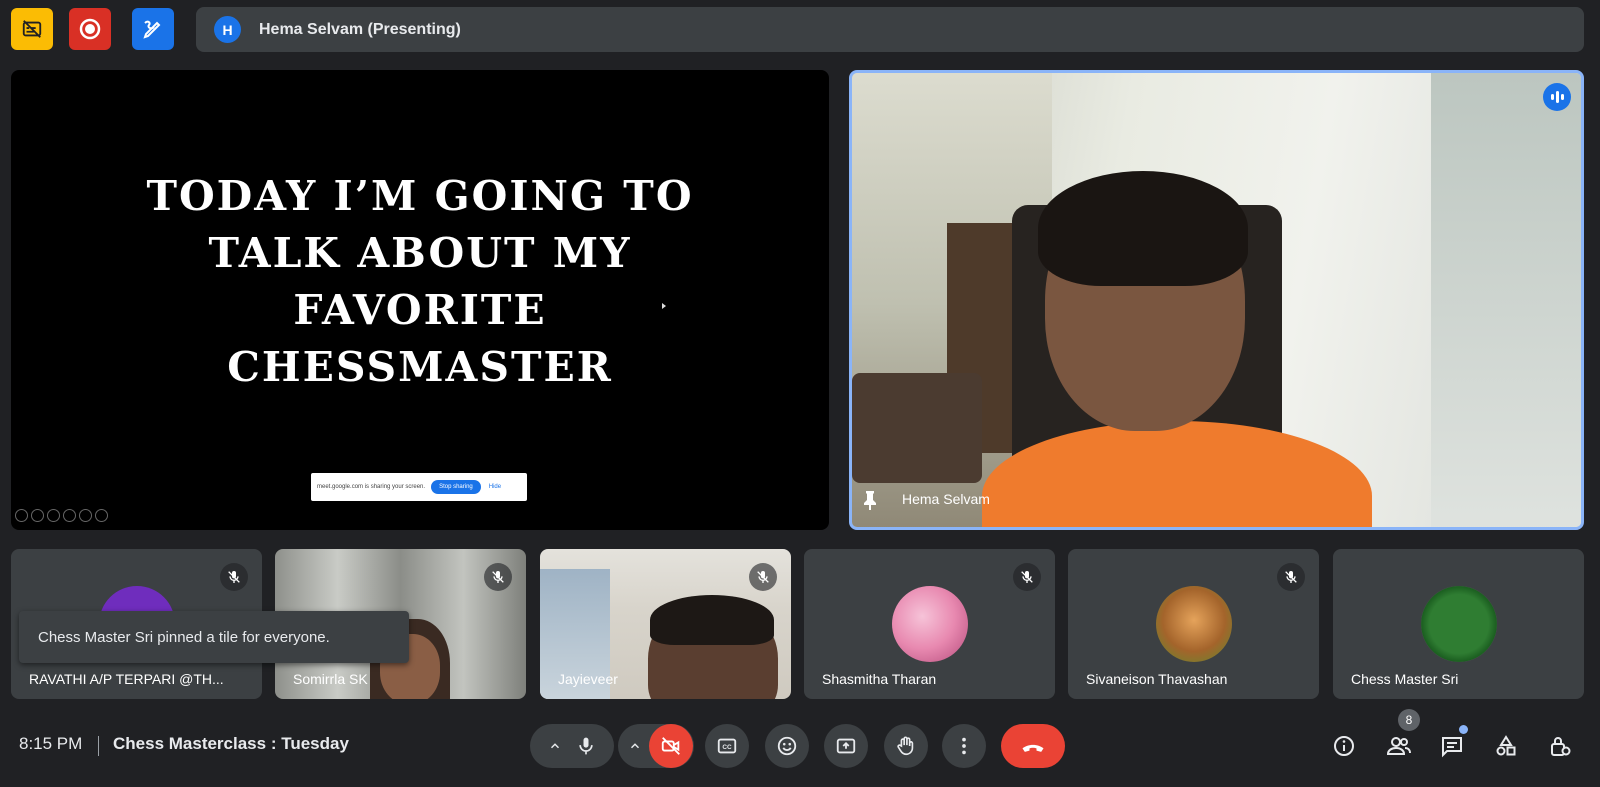 This screenshot has height=787, width=1600. I want to click on audio-controls, so click(572, 746).